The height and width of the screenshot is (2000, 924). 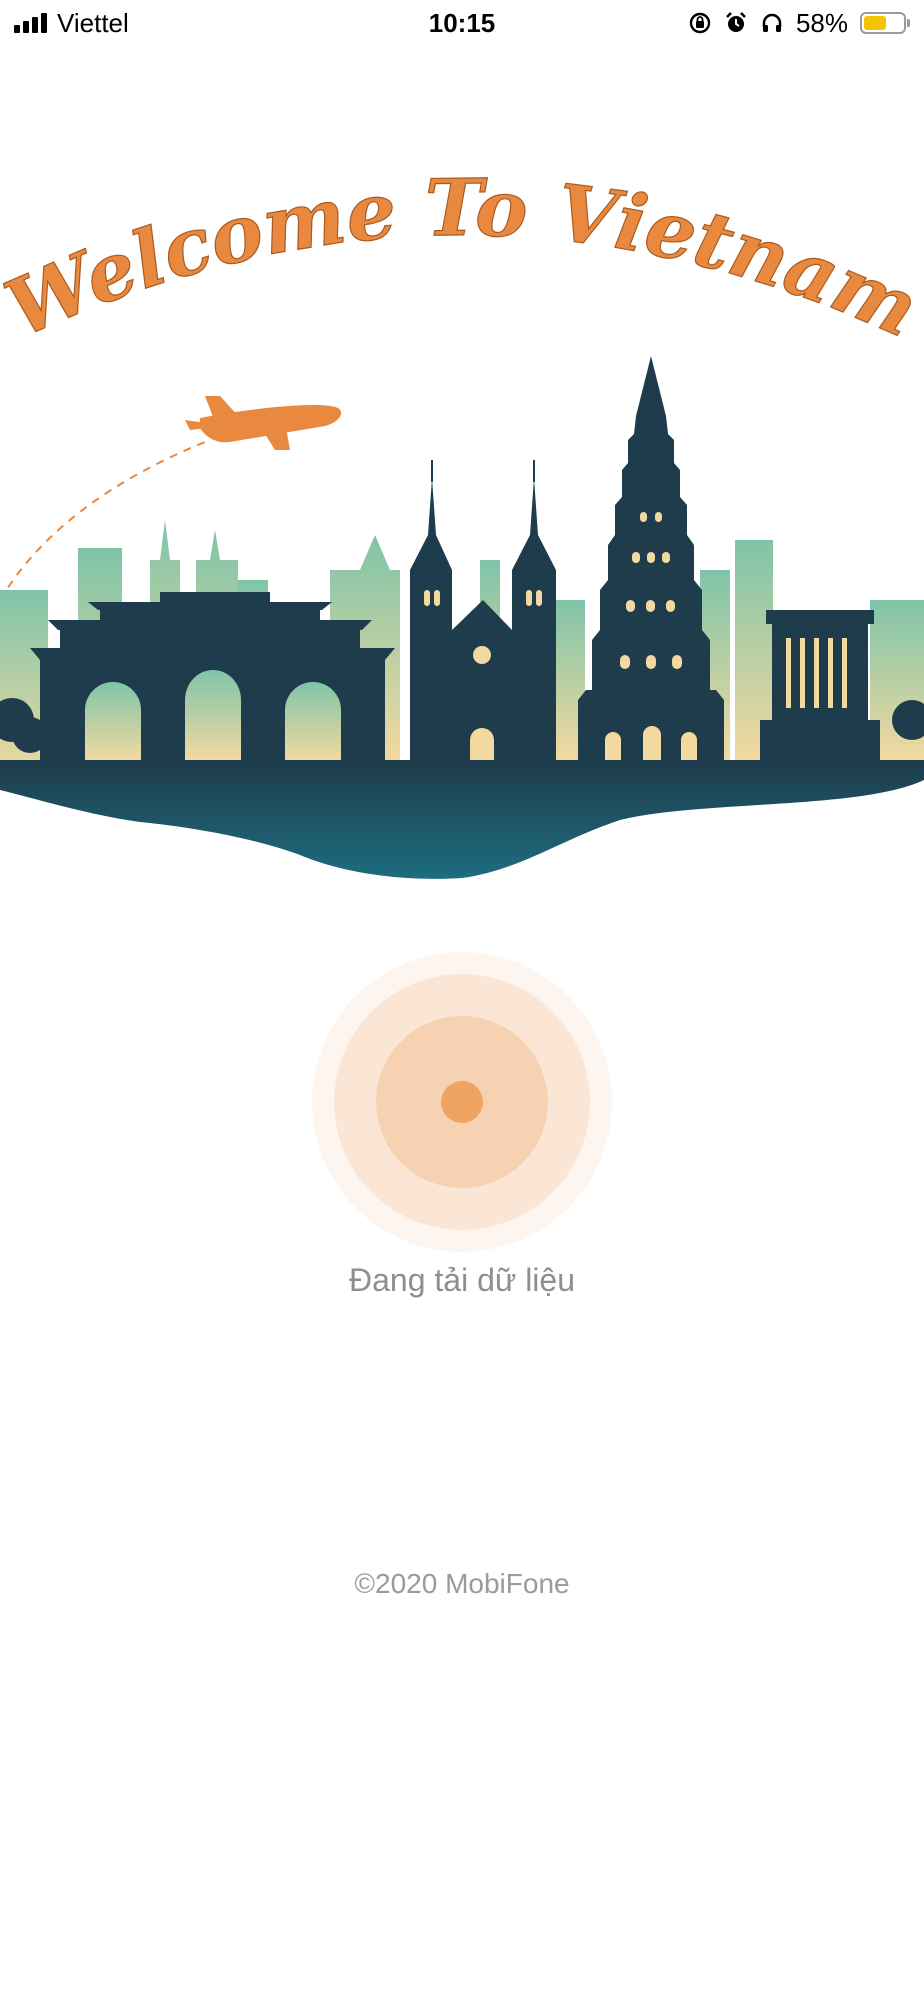 I want to click on carrier-name: Viettel, so click(x=93, y=22).